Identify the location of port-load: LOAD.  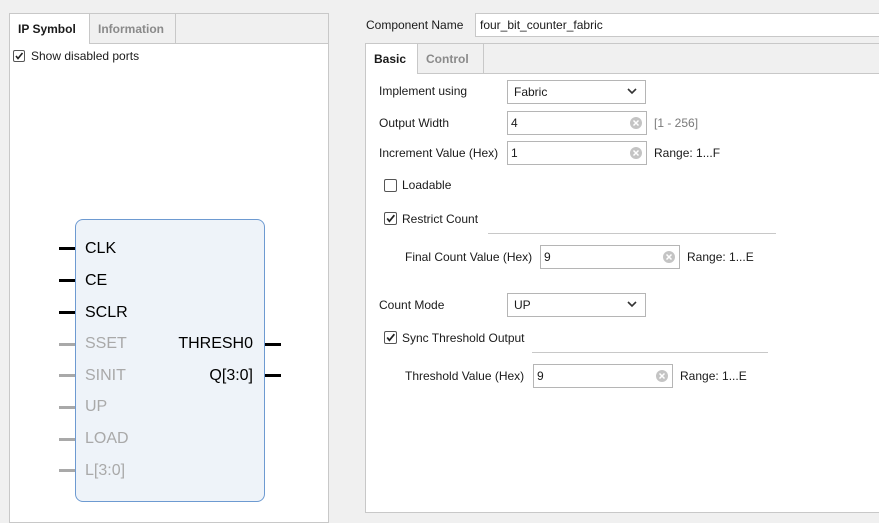
(107, 438).